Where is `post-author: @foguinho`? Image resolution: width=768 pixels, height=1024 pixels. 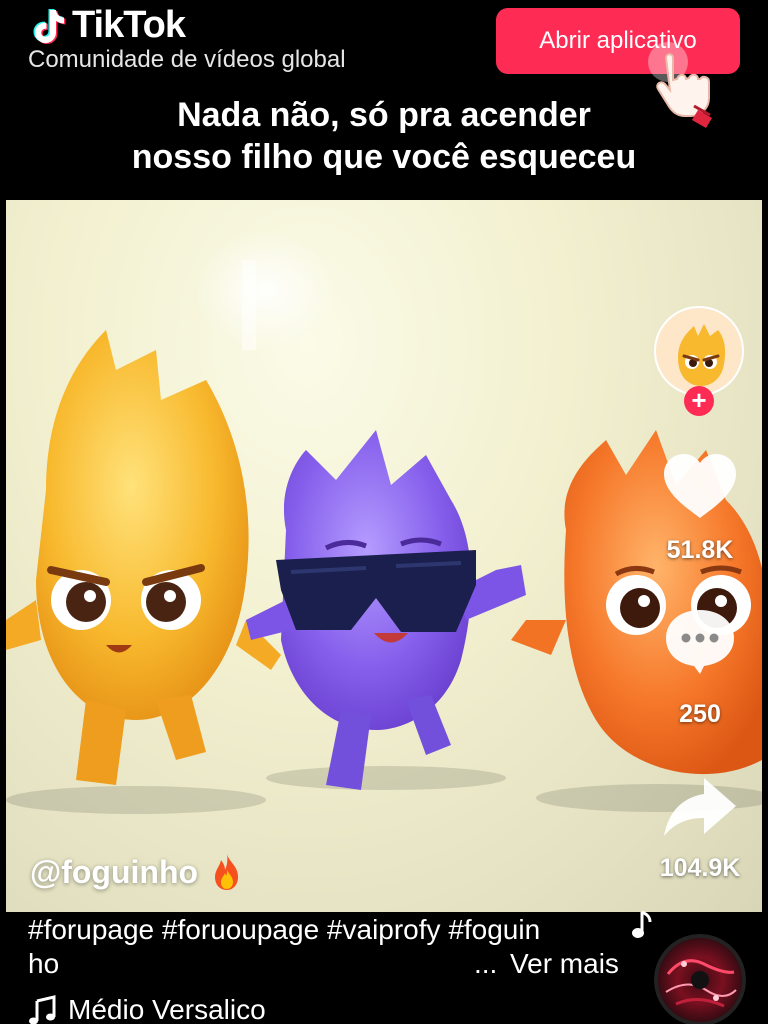 post-author: @foguinho is located at coordinates (137, 872).